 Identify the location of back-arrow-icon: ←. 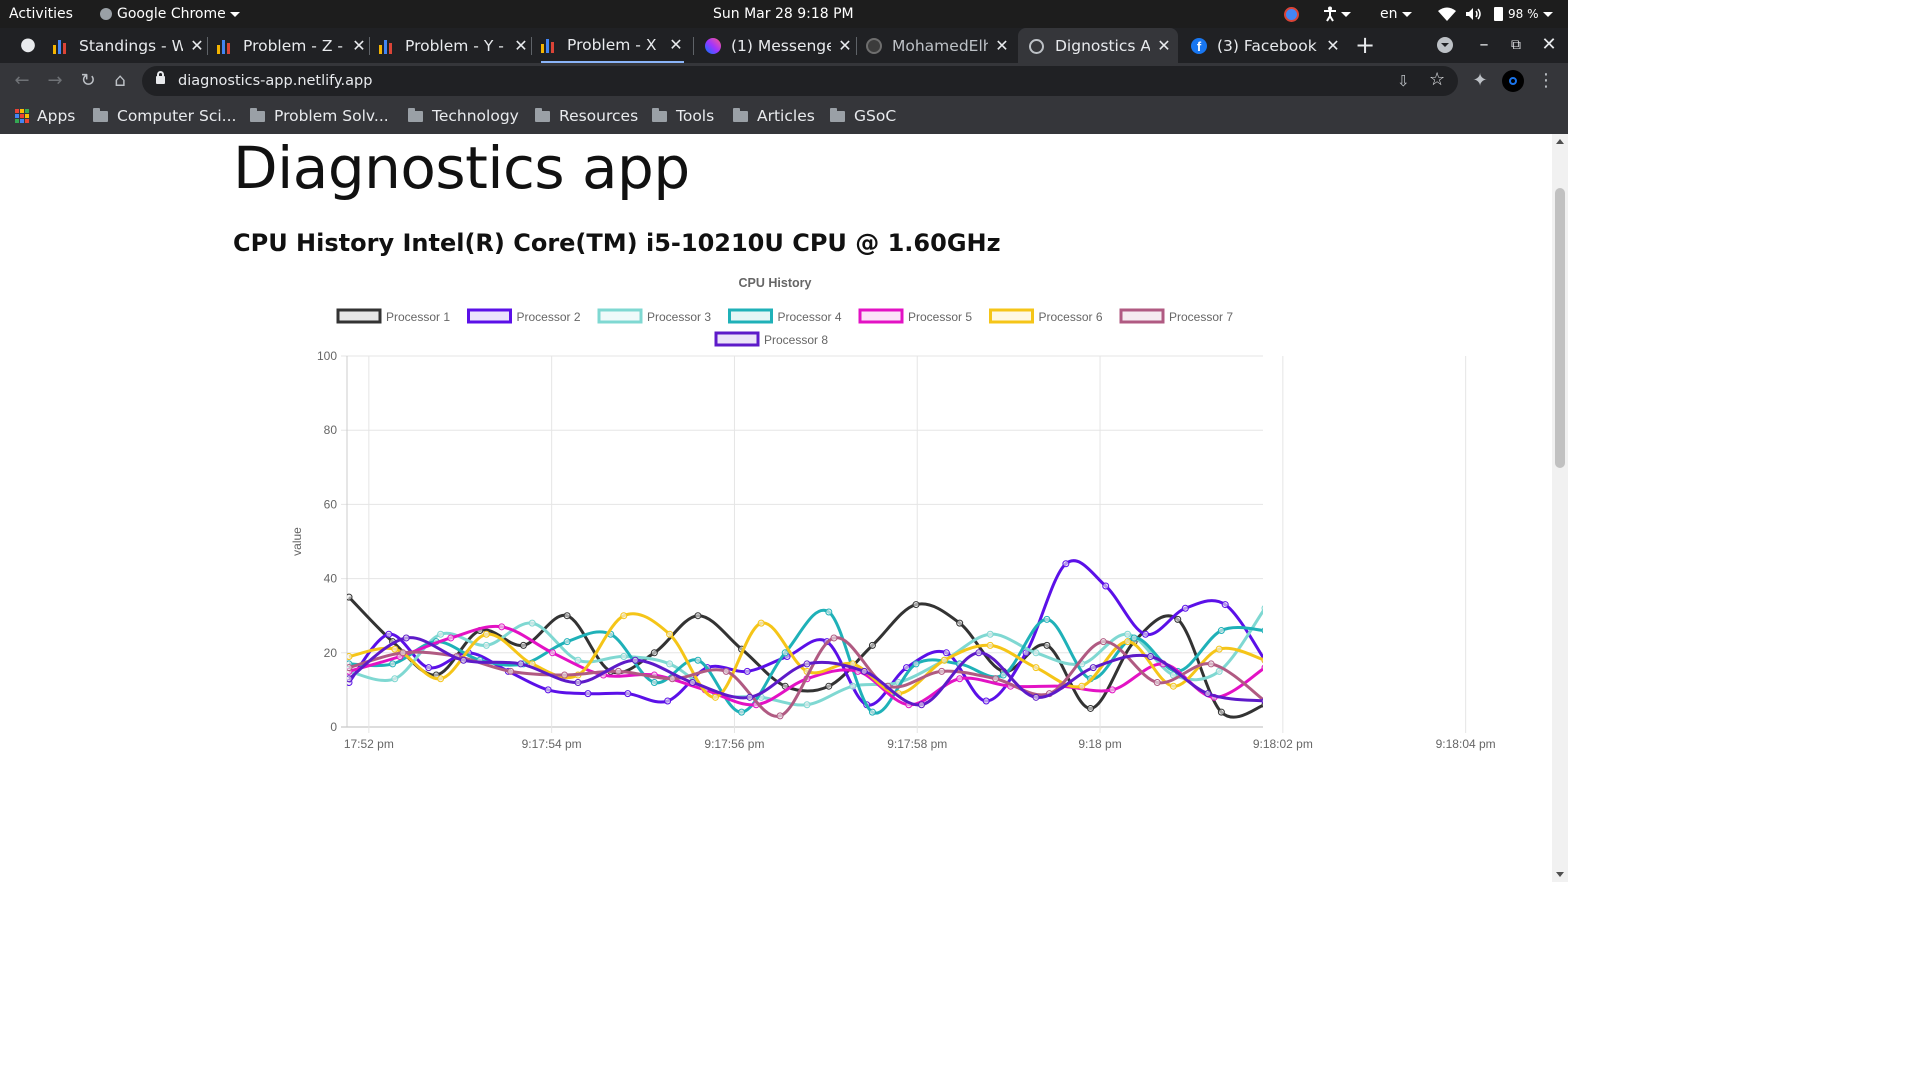
(22, 81).